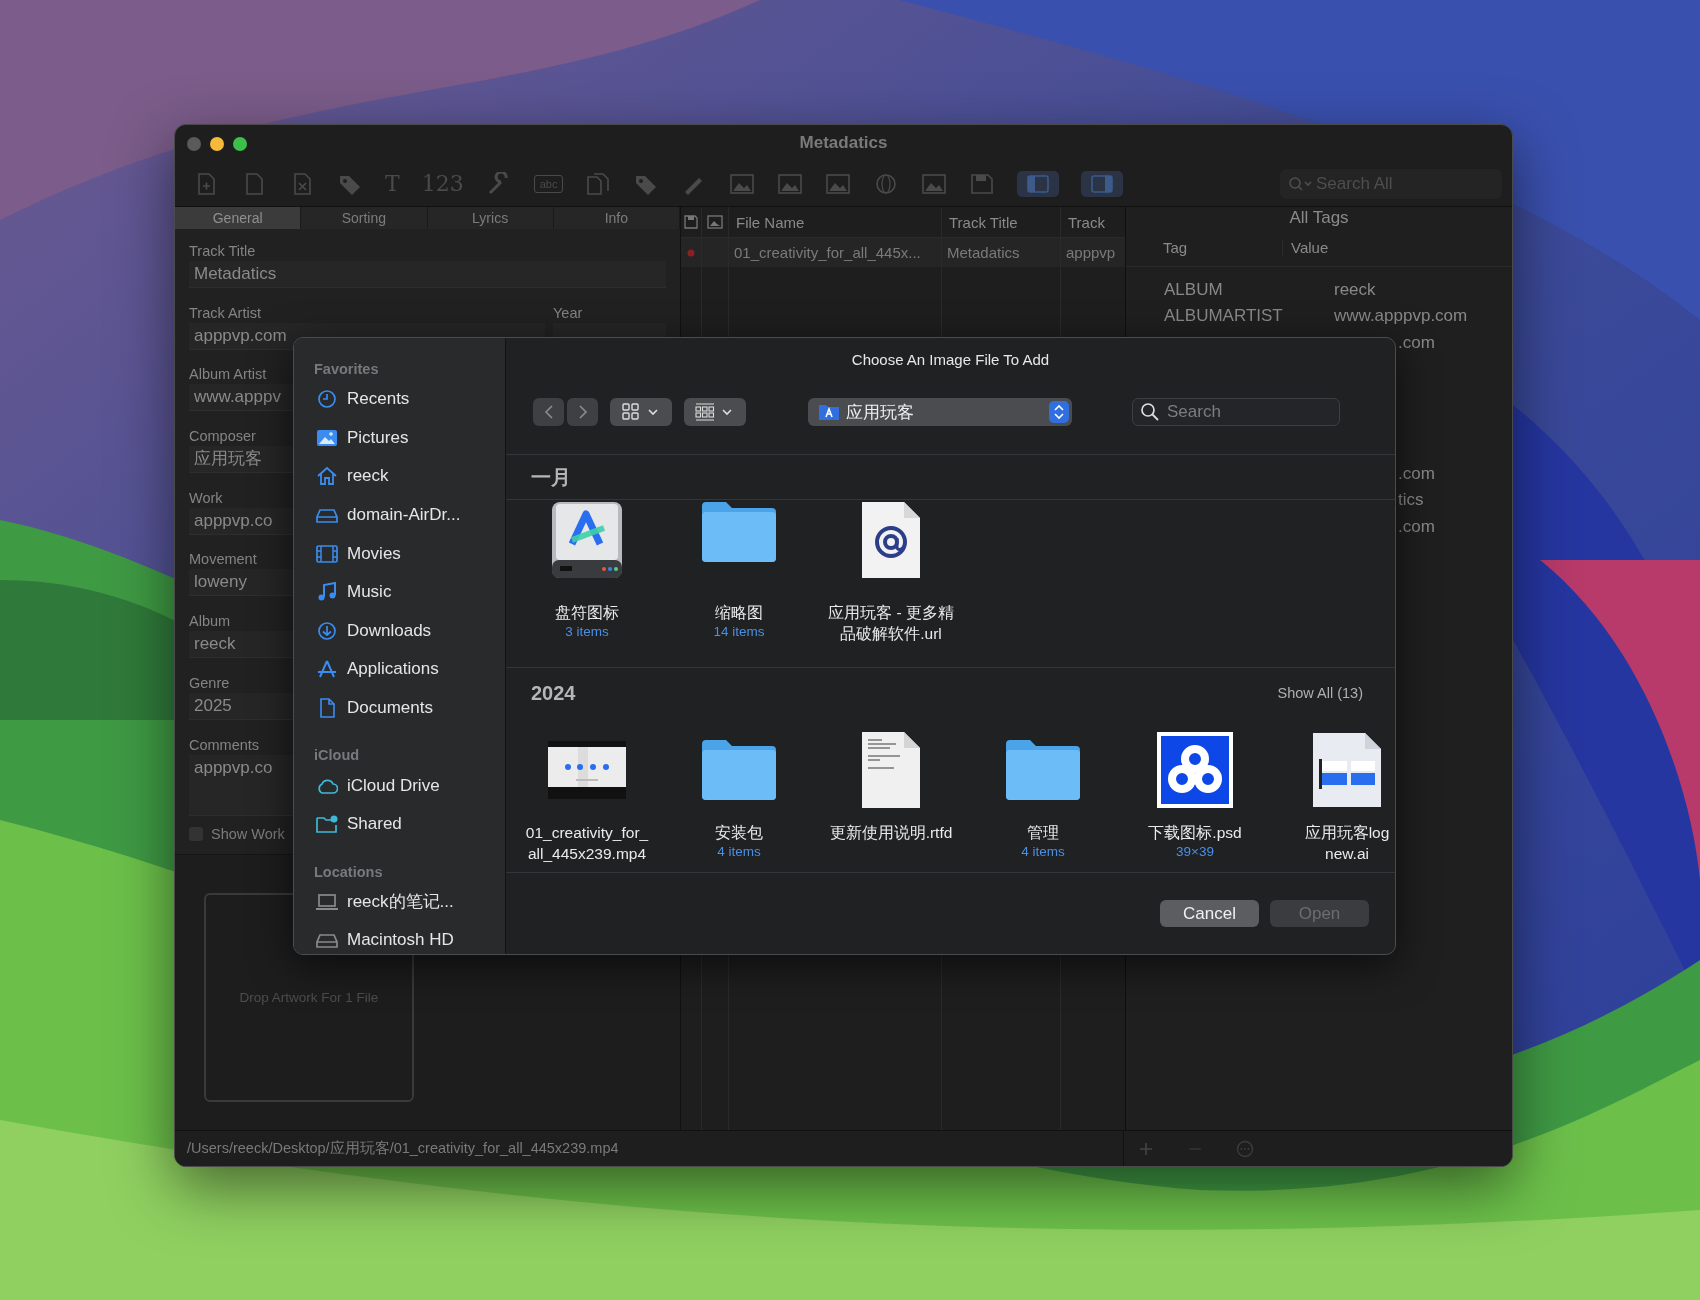  I want to click on section-heading: 2024, so click(553, 693).